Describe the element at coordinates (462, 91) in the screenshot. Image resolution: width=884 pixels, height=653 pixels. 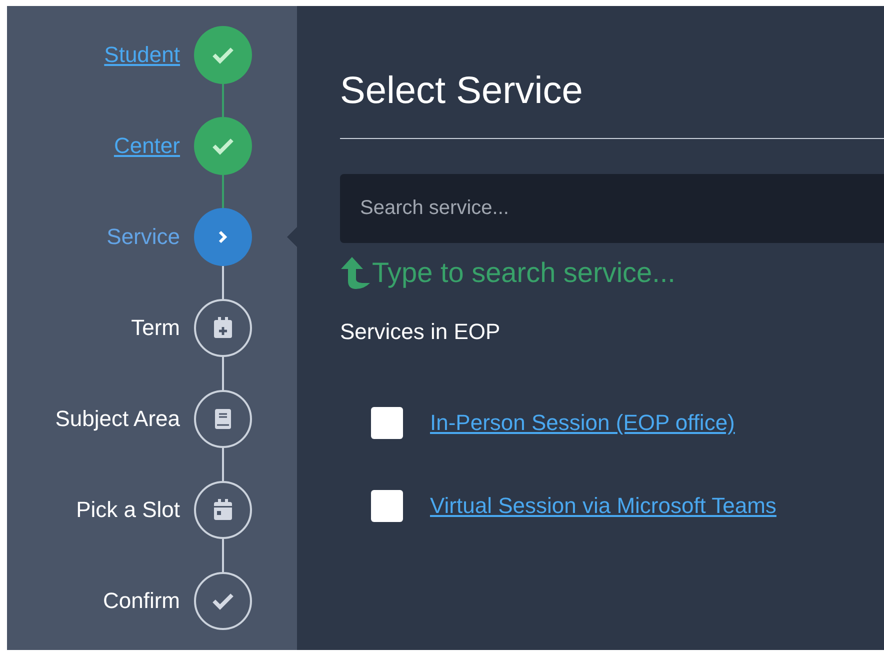
I see `page-title: Select Service` at that location.